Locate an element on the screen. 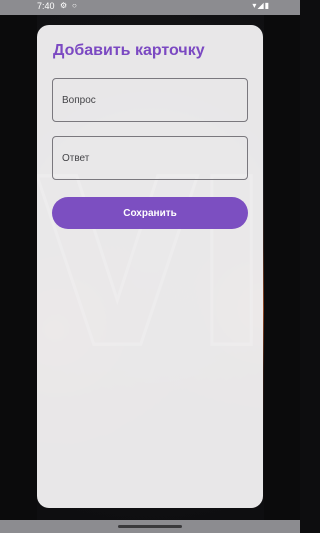 The width and height of the screenshot is (320, 533). home-indicator is located at coordinates (150, 526).